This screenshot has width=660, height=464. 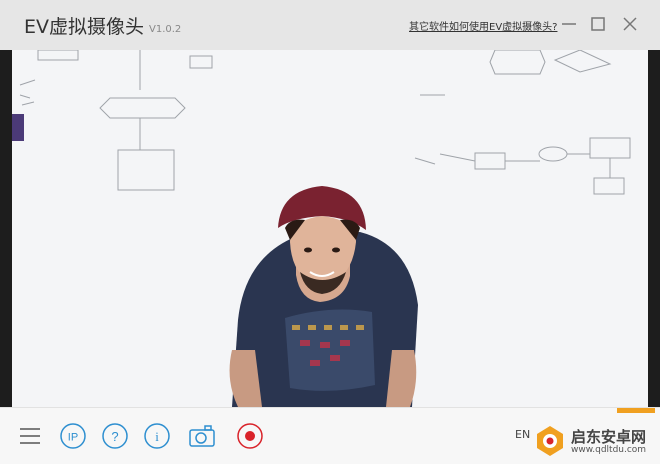 I want to click on help-icon: ?, so click(x=115, y=436).